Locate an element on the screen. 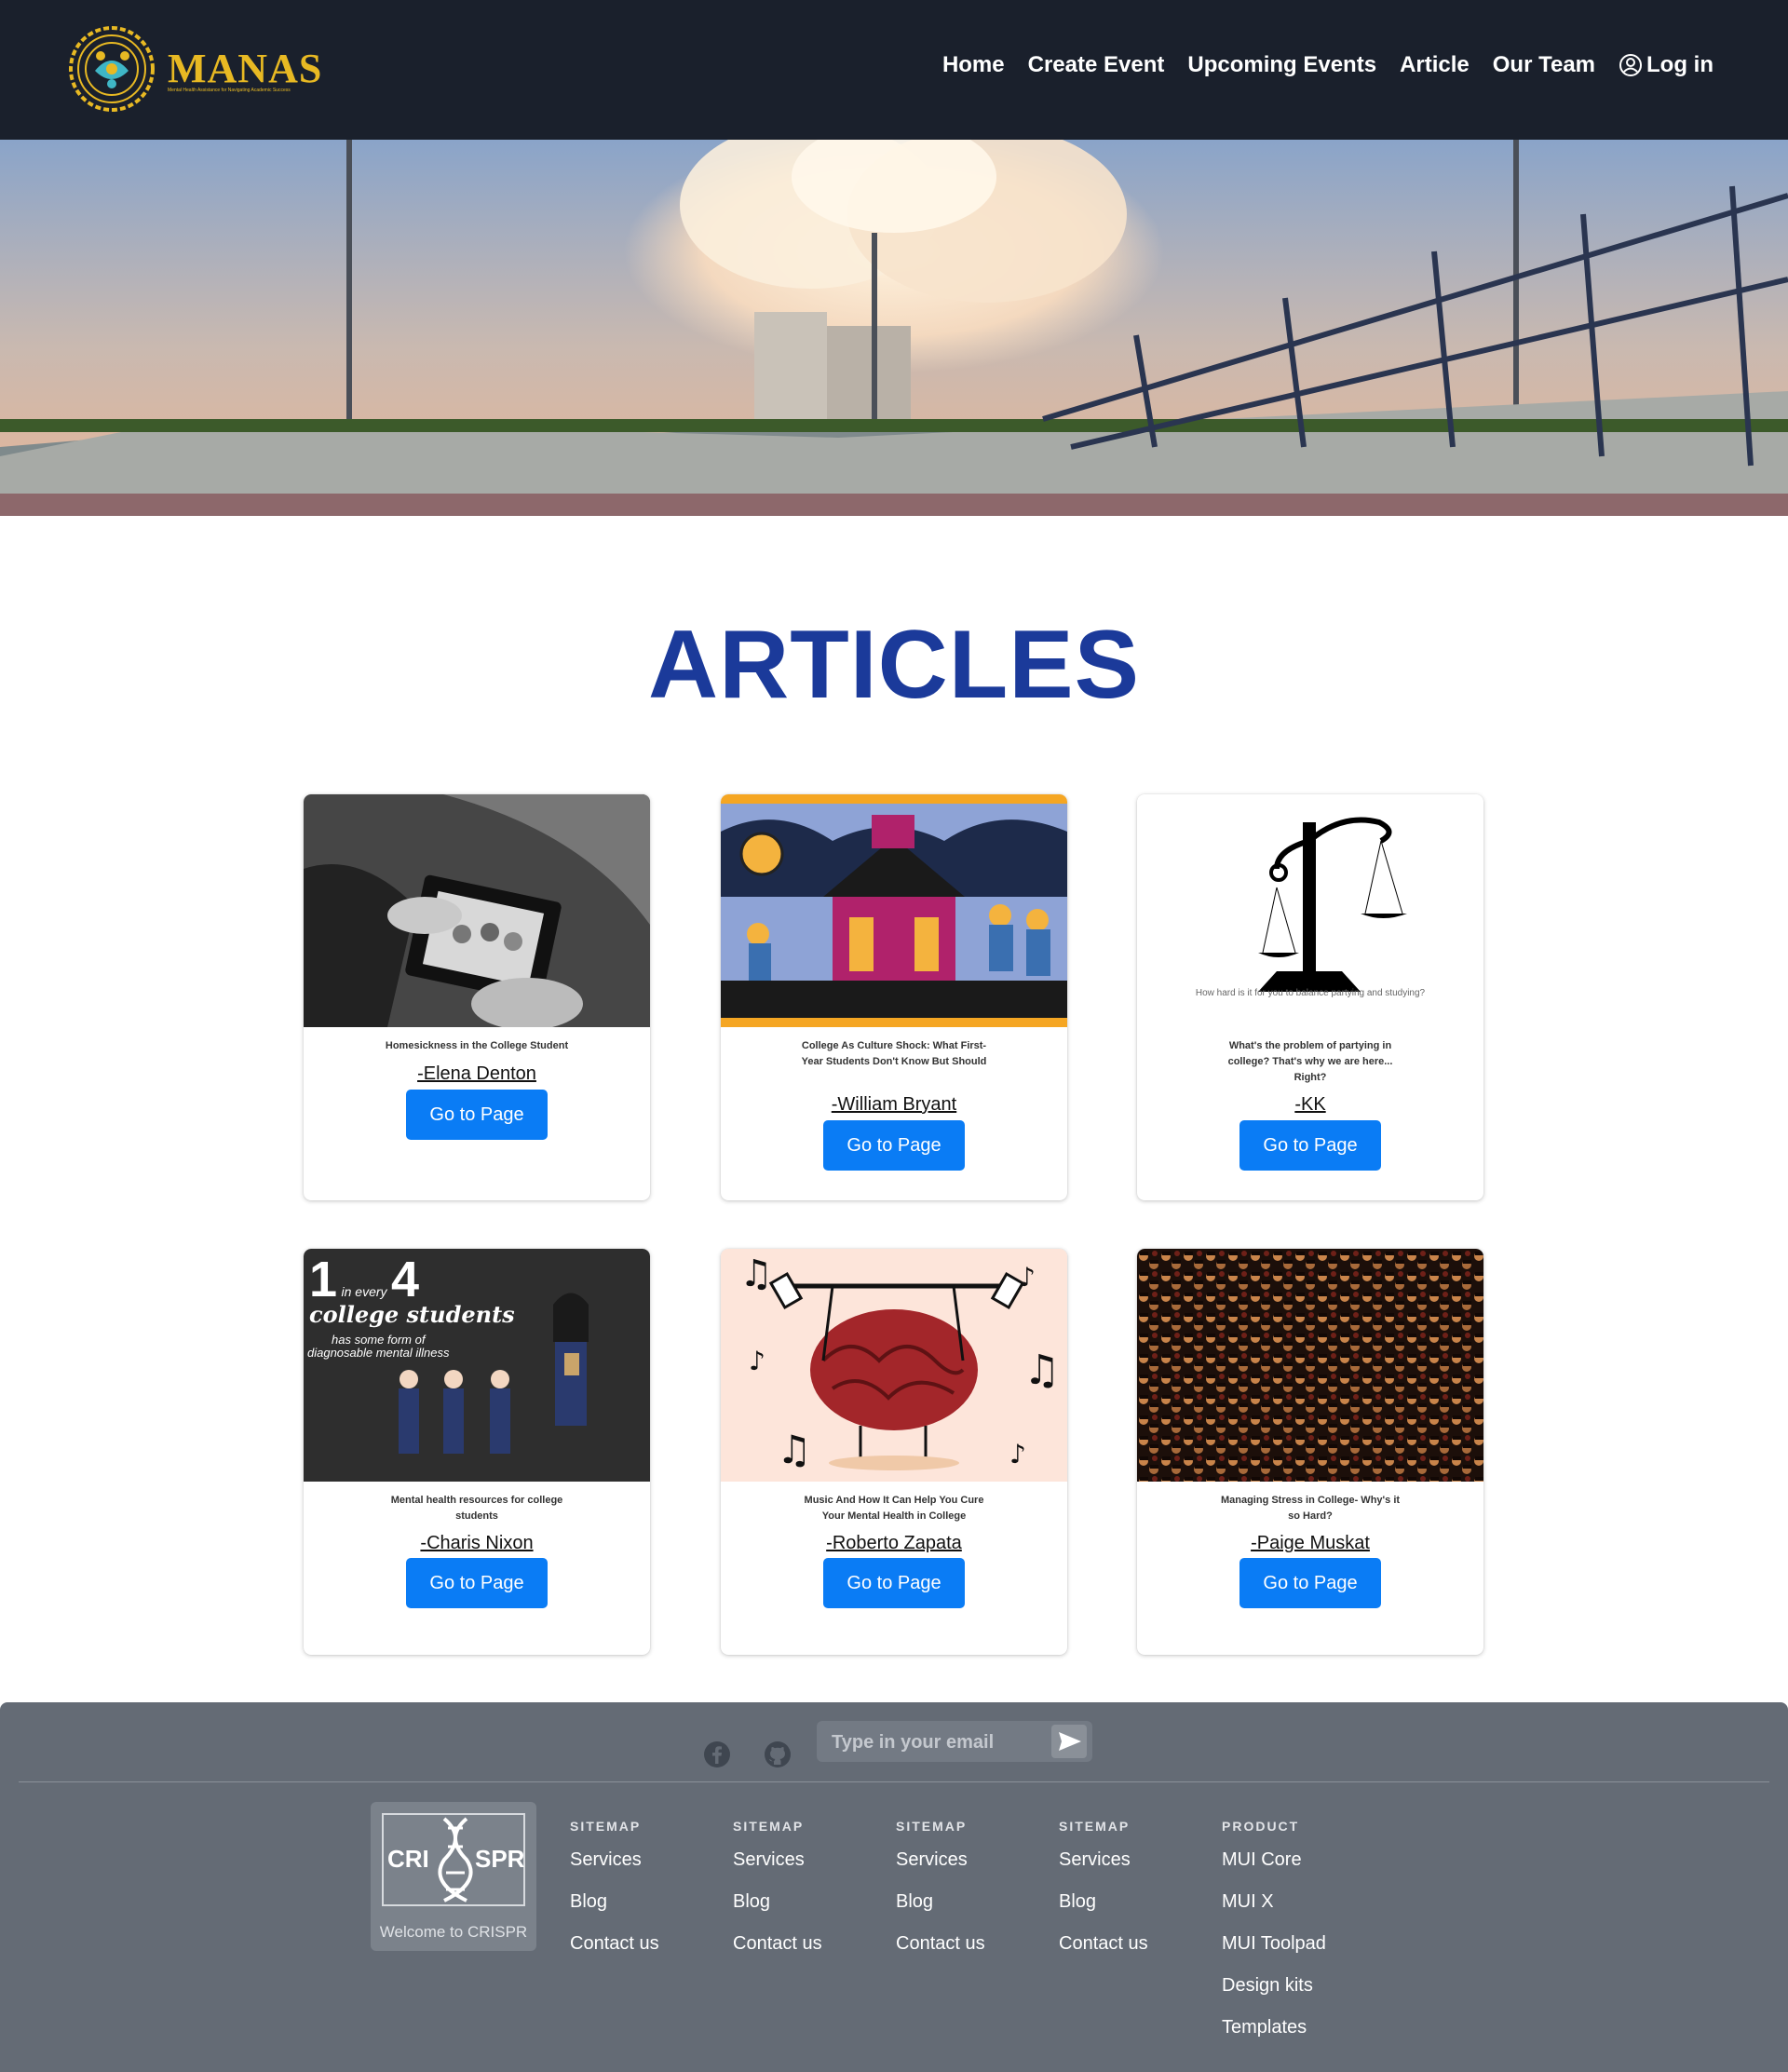  article-title: Homesickness in the College Student is located at coordinates (477, 1045).